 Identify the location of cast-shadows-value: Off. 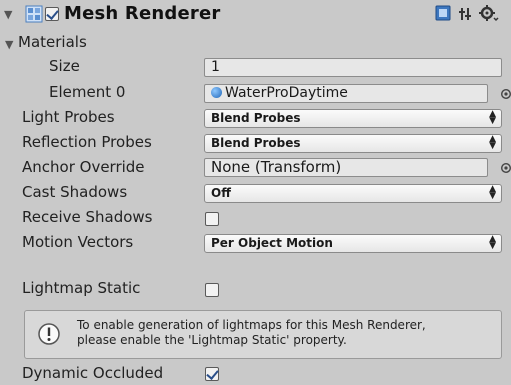
(221, 193).